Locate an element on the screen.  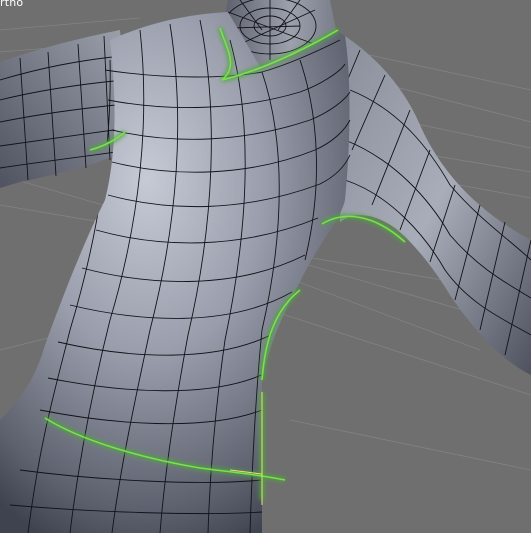
left-arm-mesh is located at coordinates (65, 109).